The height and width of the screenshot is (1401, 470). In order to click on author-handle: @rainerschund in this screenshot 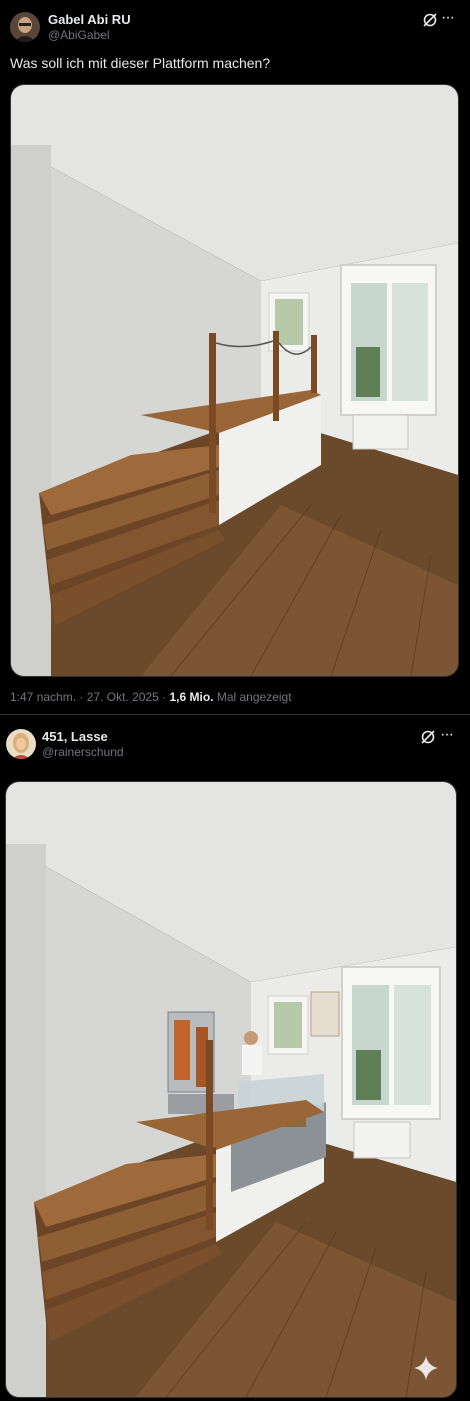, I will do `click(83, 752)`.